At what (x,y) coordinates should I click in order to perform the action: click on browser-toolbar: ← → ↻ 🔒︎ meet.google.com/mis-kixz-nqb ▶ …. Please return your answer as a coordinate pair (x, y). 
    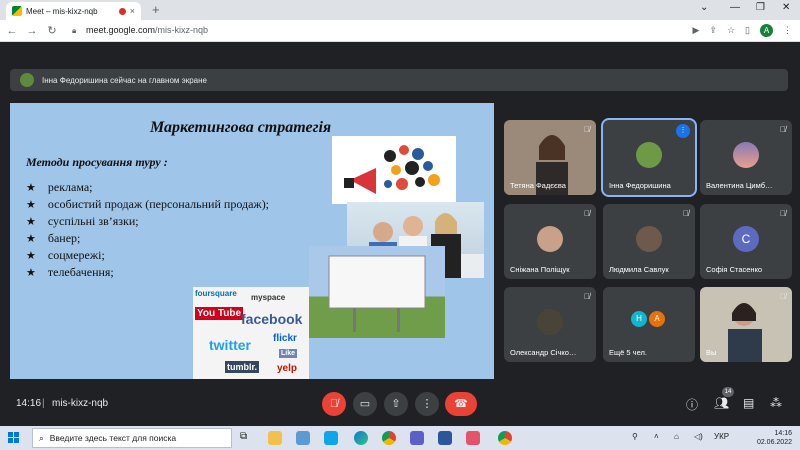
    Looking at the image, I should click on (400, 31).